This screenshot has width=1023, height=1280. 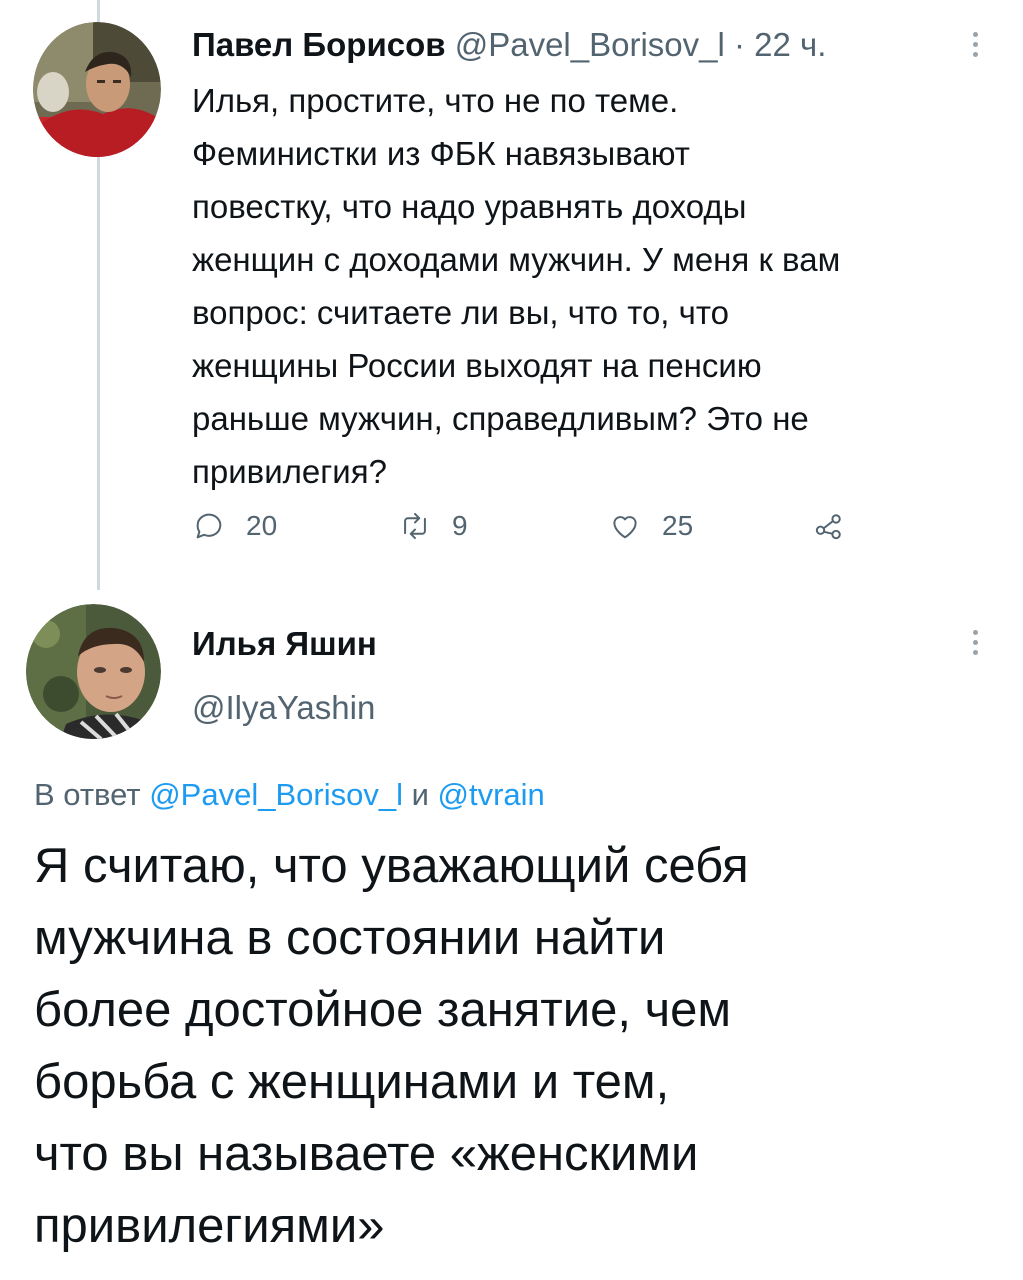 What do you see at coordinates (491, 794) in the screenshot?
I see `reply-mention-link: @tvrain` at bounding box center [491, 794].